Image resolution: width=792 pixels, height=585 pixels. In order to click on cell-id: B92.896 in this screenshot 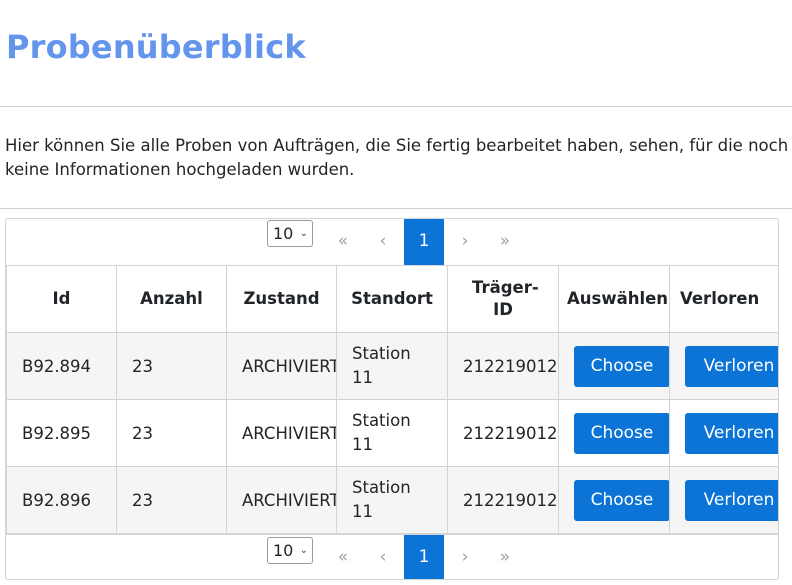, I will do `click(61, 500)`.